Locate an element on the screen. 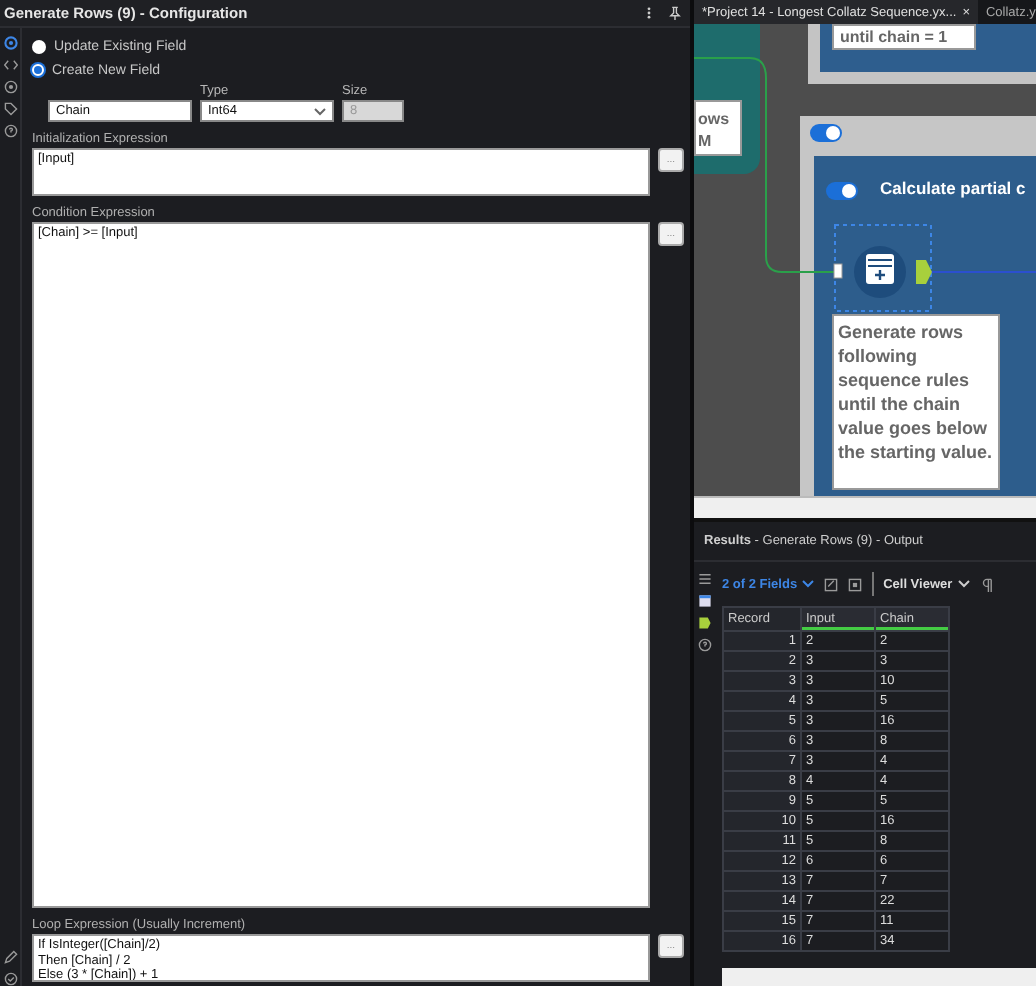 The height and width of the screenshot is (986, 1036). pin-icon is located at coordinates (675, 13).